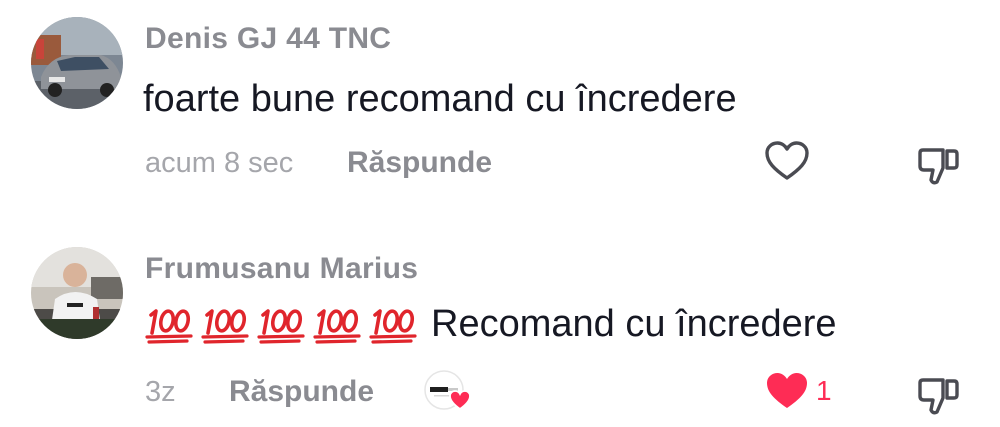  I want to click on comment-username: Frumusanu Marius, so click(281, 269).